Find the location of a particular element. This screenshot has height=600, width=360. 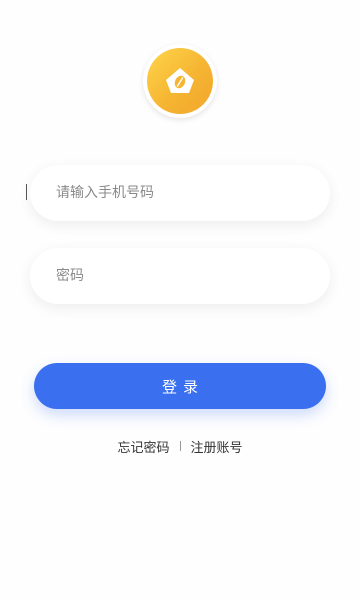

app-logo-badge is located at coordinates (180, 81).